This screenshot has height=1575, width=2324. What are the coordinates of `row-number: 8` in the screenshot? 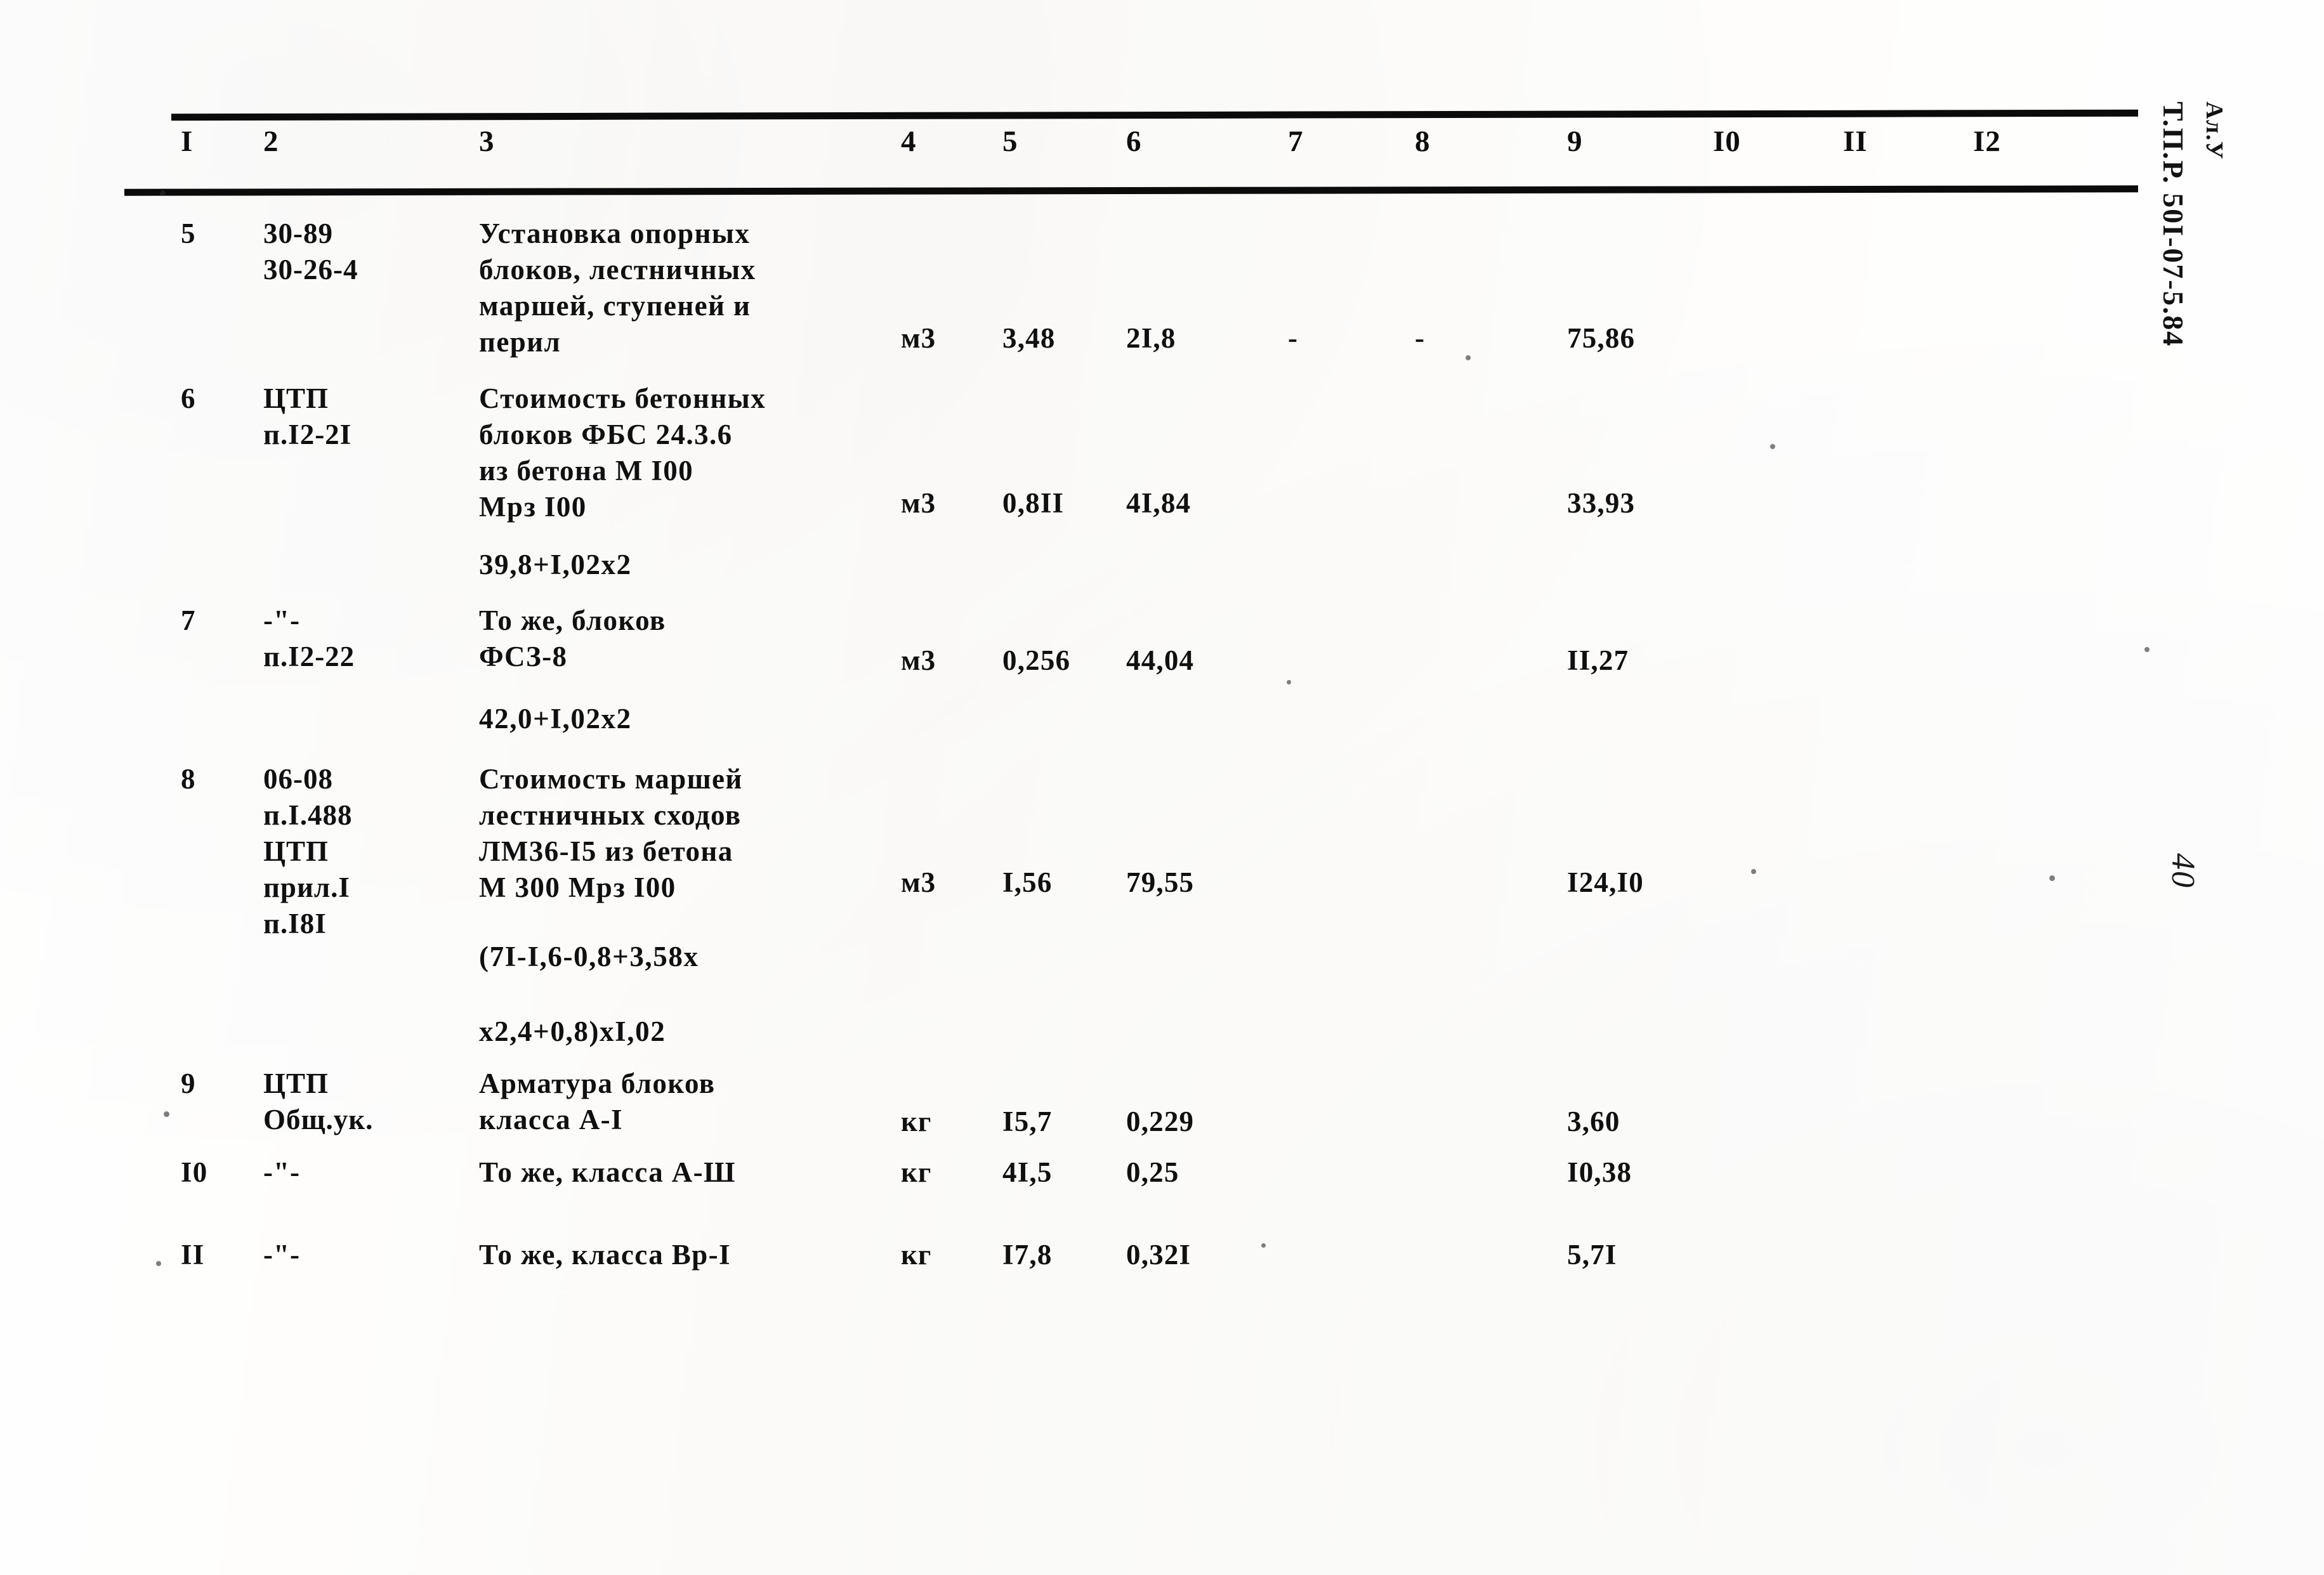 It's located at (188, 779).